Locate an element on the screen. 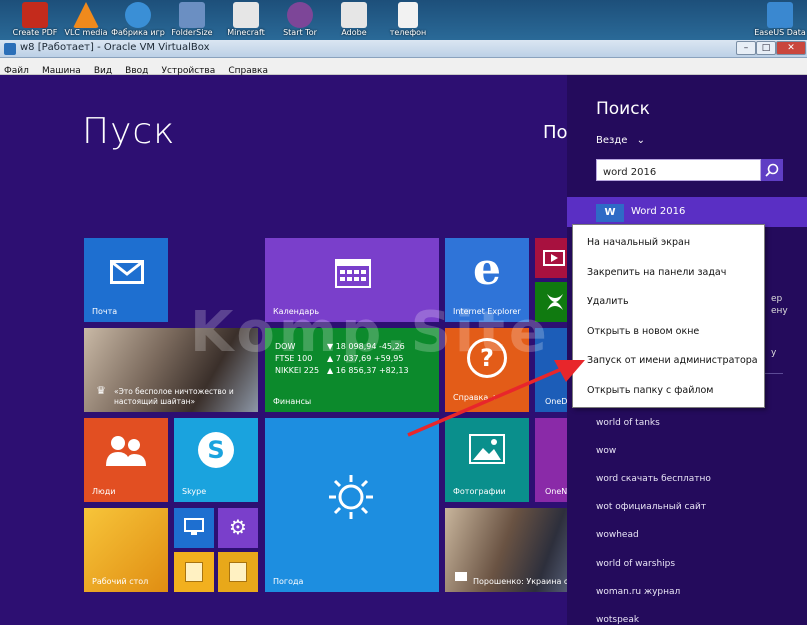 This screenshot has width=807, height=625. tile-mail: Почта is located at coordinates (126, 280).